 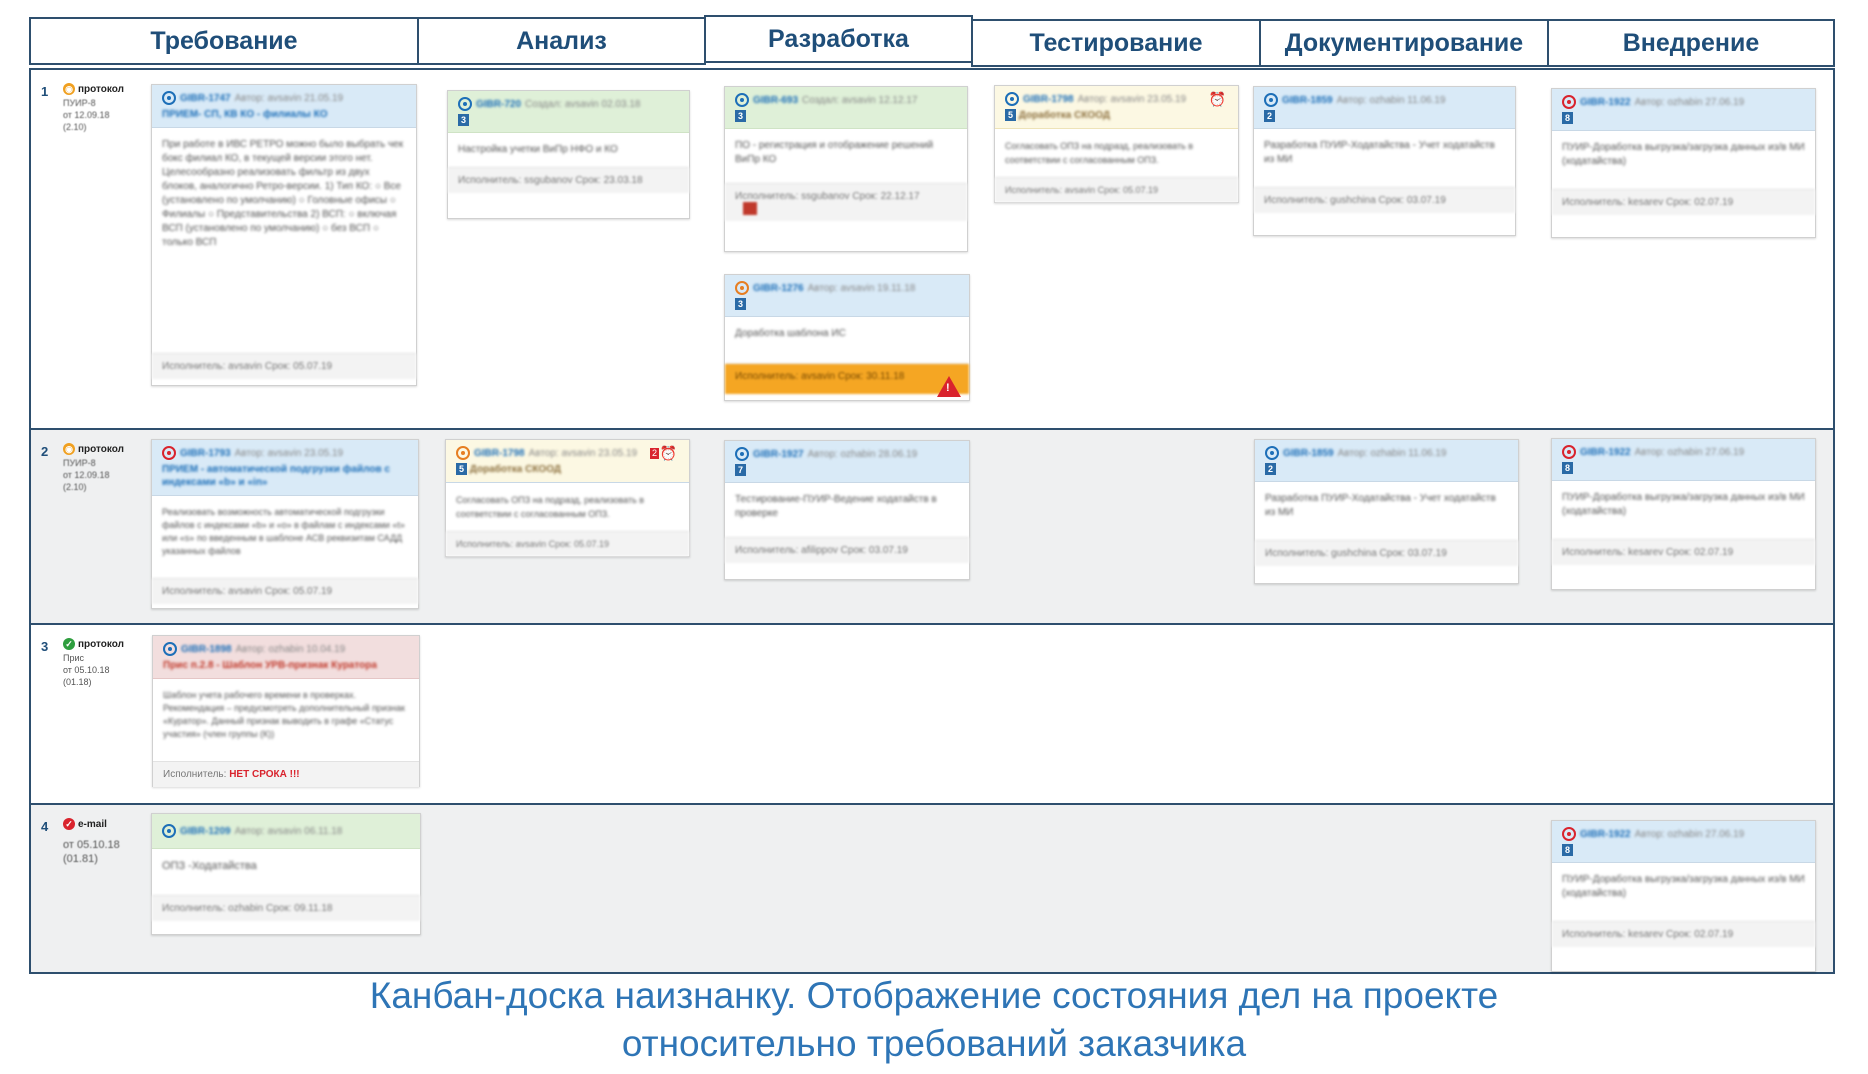 What do you see at coordinates (45, 91) in the screenshot?
I see `row-number: 1` at bounding box center [45, 91].